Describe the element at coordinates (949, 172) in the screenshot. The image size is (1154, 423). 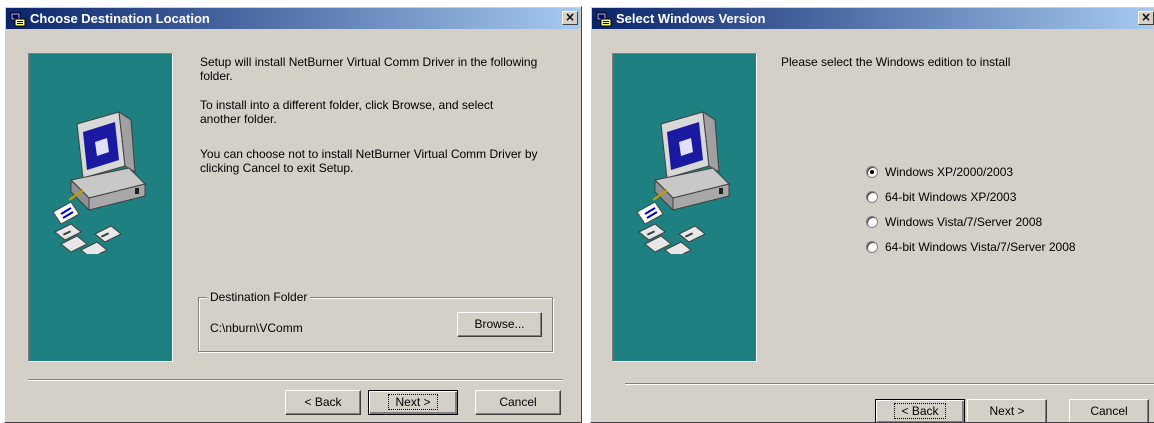
I see `radio-label: Windows XP/2000/2003` at that location.